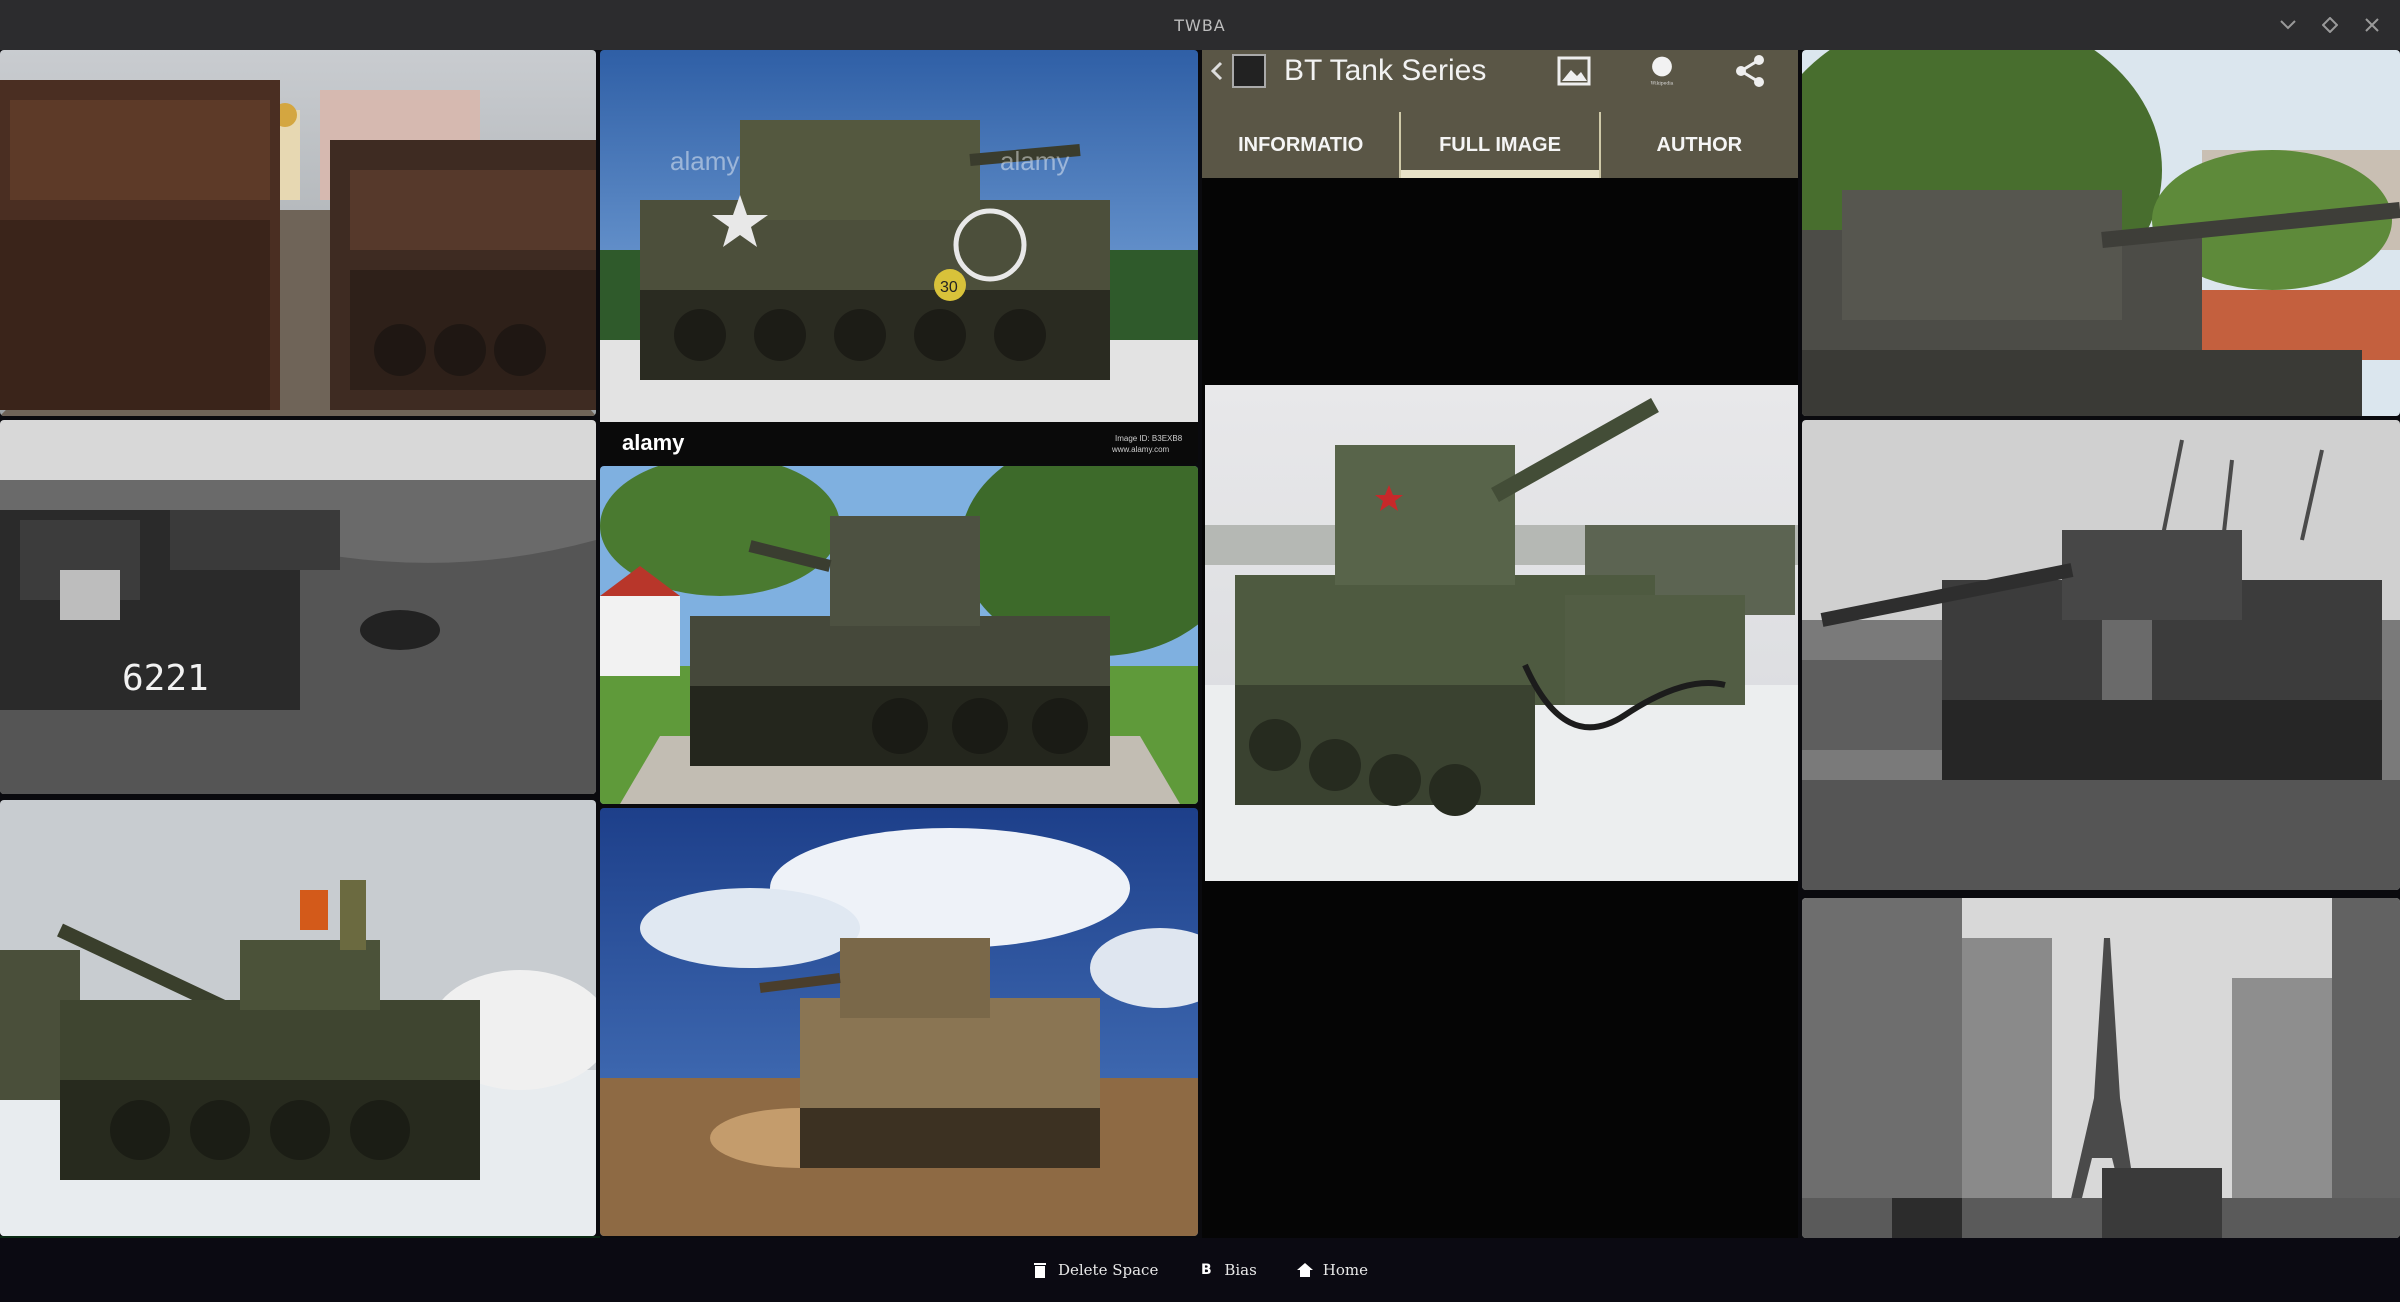 The width and height of the screenshot is (2400, 1302). I want to click on panther-image, so click(2101, 655).